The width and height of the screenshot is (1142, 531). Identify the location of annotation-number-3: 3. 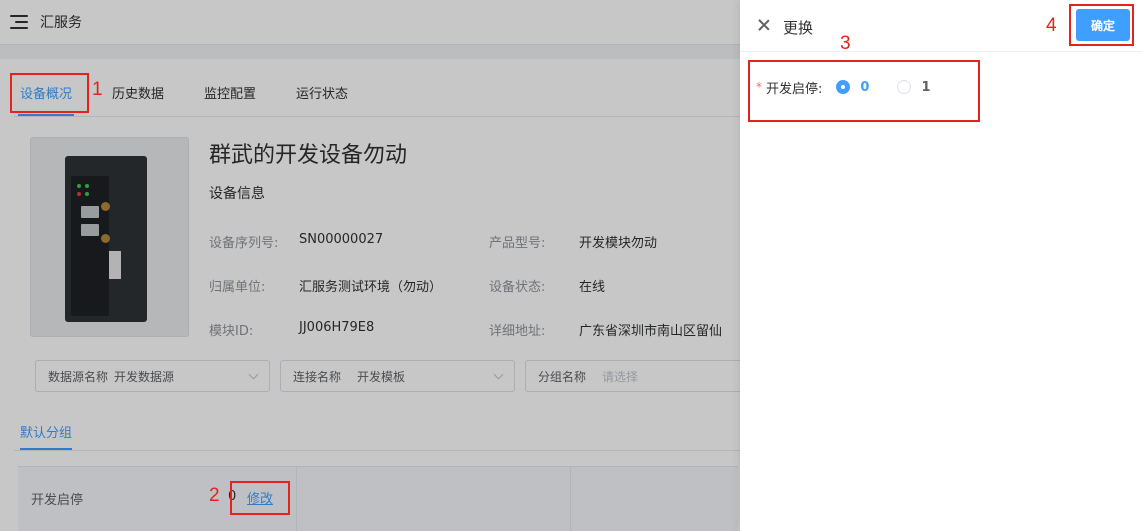
(845, 43).